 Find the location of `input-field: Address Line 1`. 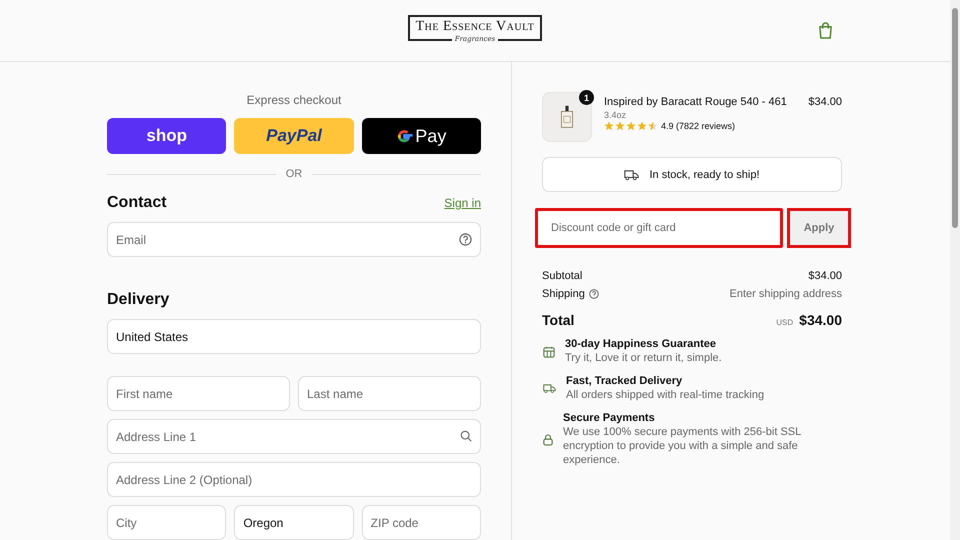

input-field: Address Line 1 is located at coordinates (294, 436).